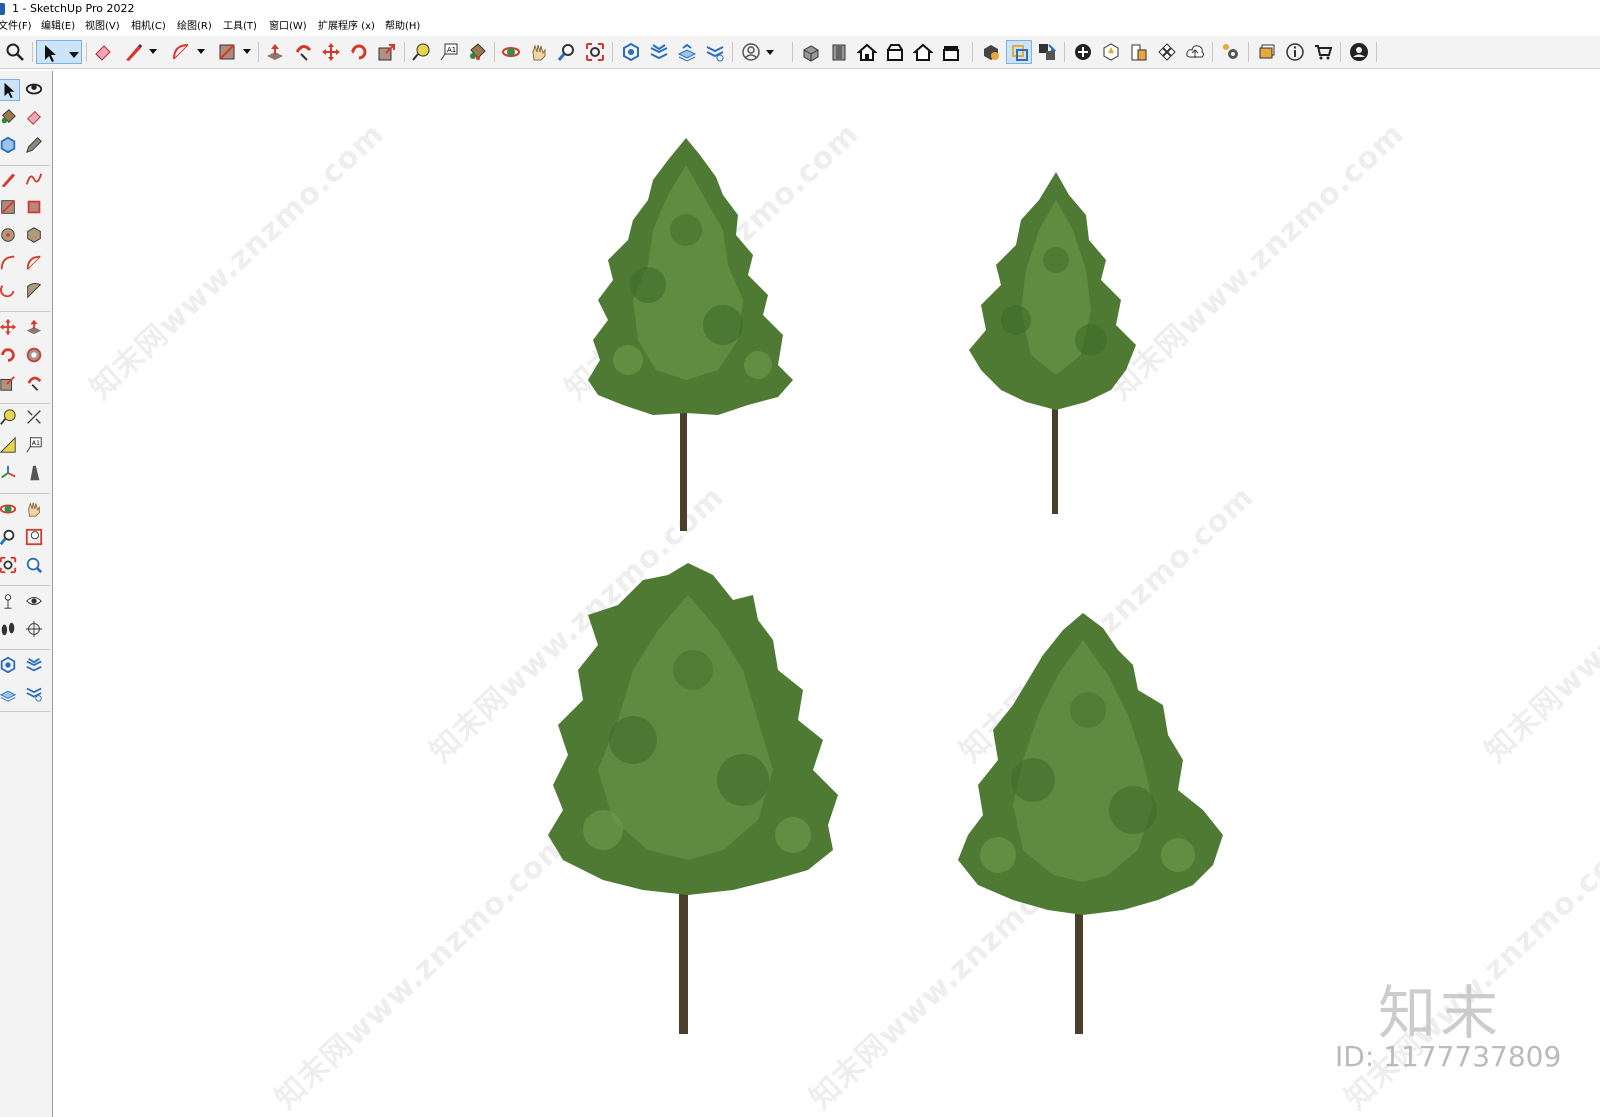  I want to click on right-view-icon, so click(895, 52).